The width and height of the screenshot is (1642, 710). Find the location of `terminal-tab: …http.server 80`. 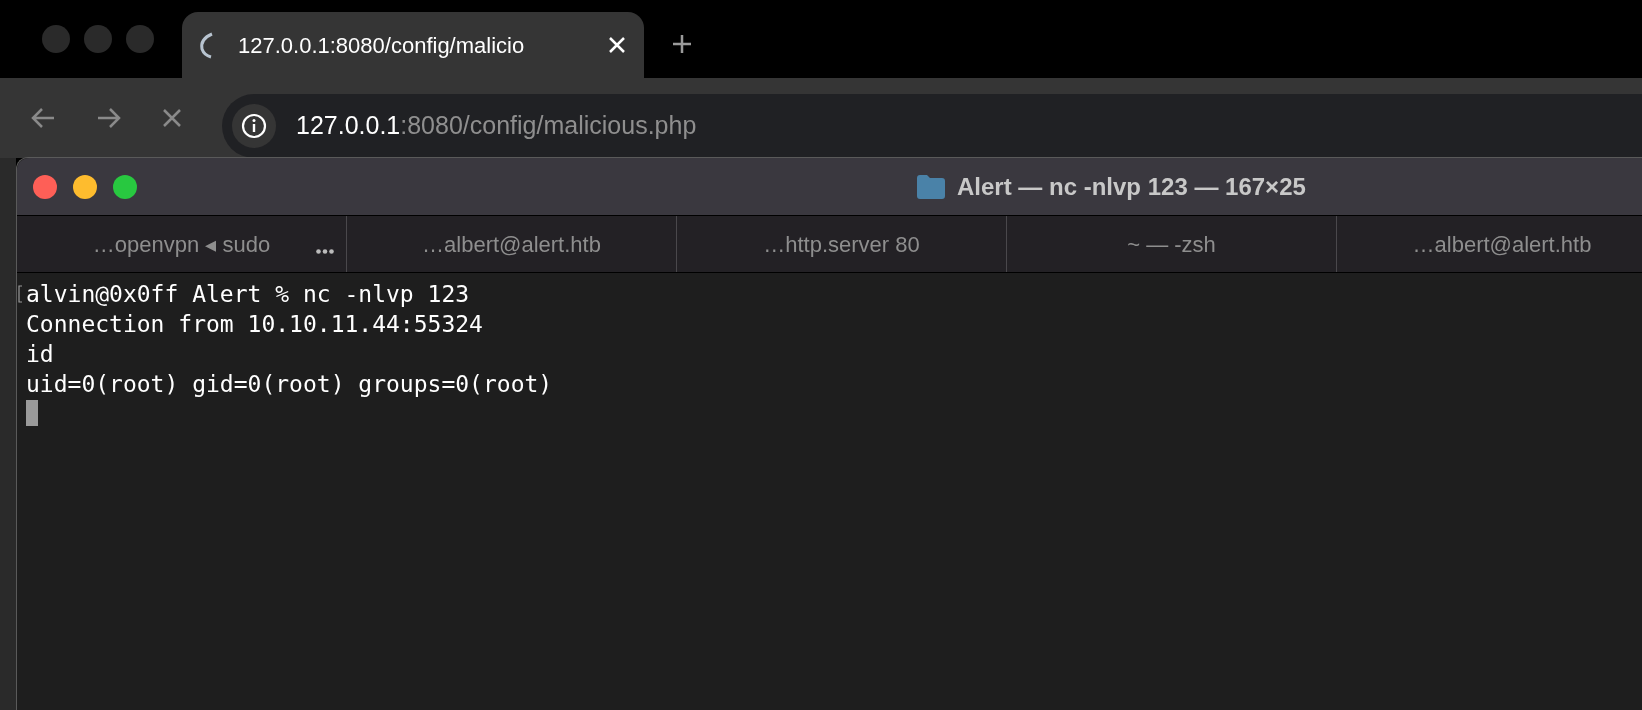

terminal-tab: …http.server 80 is located at coordinates (842, 244).